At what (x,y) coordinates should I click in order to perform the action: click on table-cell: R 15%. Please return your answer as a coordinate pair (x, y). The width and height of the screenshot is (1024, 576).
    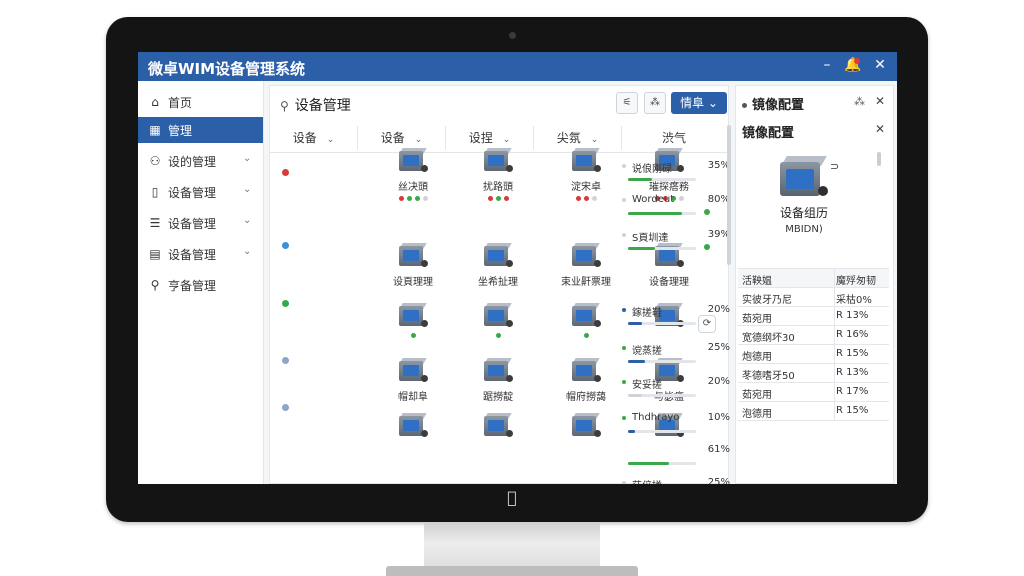
    Looking at the image, I should click on (852, 353).